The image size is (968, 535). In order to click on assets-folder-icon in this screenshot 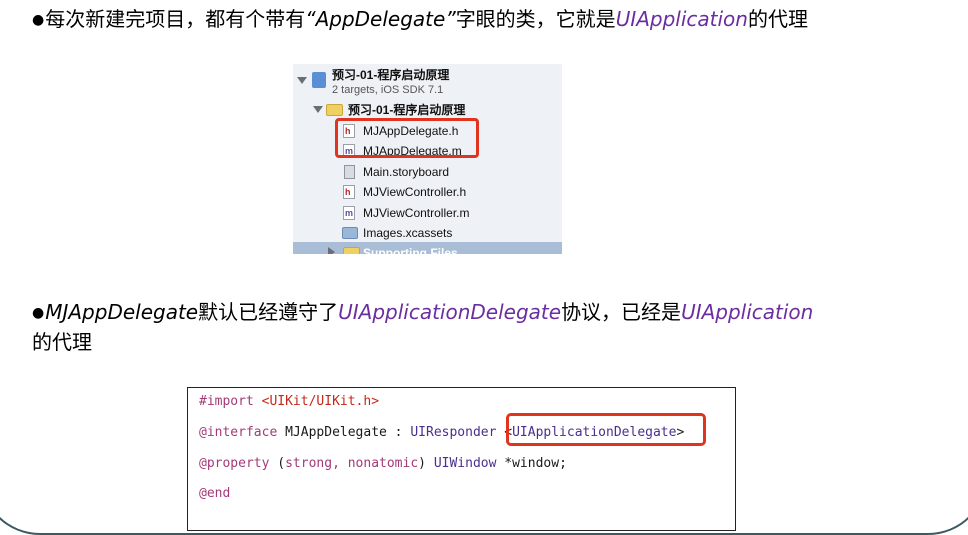, I will do `click(350, 233)`.